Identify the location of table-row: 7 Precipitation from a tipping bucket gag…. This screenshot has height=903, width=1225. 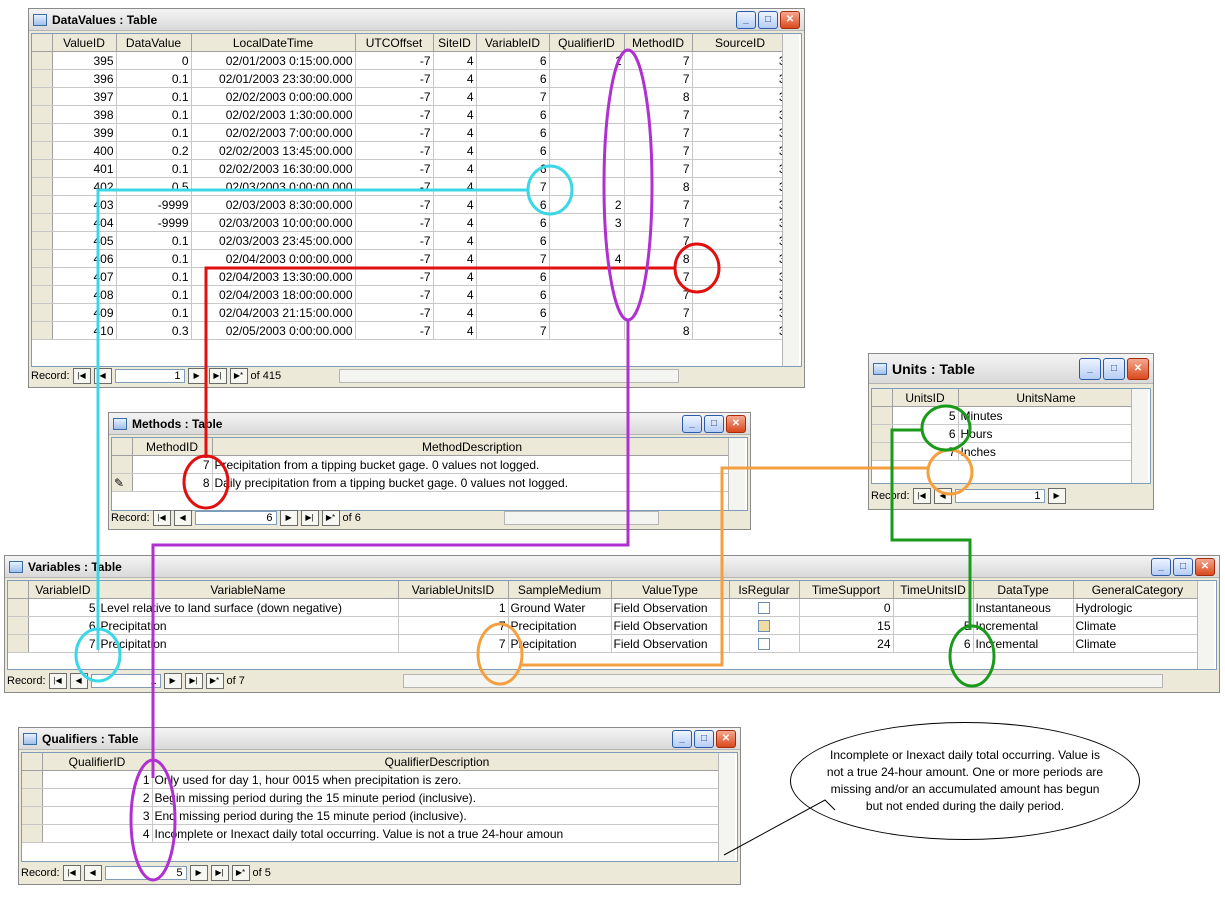
(422, 464).